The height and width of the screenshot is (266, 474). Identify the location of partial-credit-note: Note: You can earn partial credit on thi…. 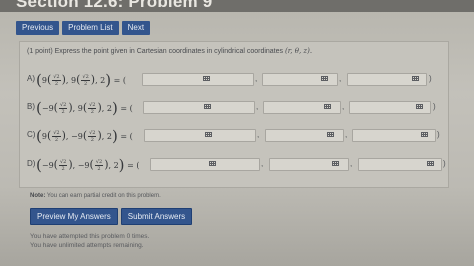
(95, 196).